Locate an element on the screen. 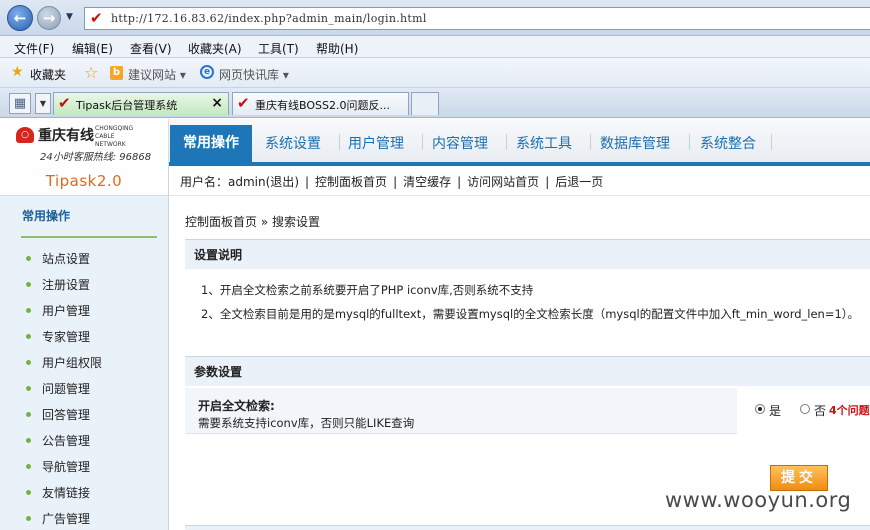  sidebar-item-answers: 回答管理 is located at coordinates (58, 415).